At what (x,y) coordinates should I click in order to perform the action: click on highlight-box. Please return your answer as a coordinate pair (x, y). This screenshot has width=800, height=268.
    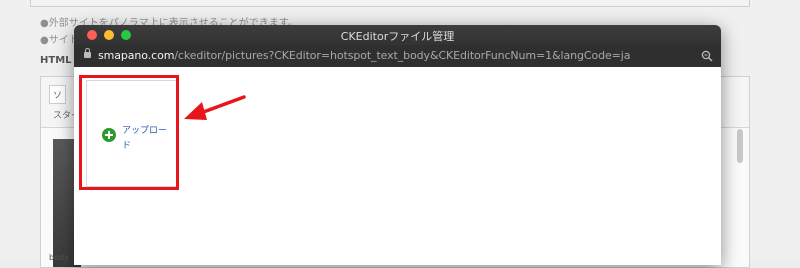
    Looking at the image, I should click on (129, 132).